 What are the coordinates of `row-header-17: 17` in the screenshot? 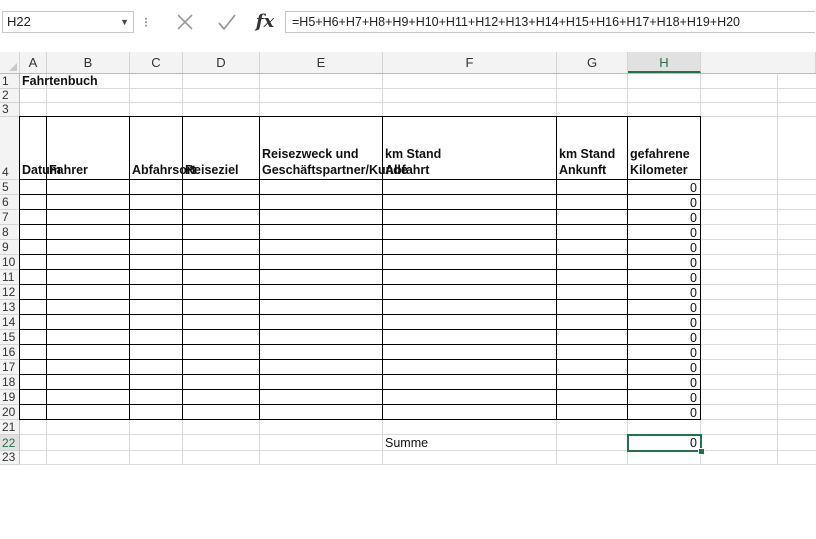 It's located at (10, 367).